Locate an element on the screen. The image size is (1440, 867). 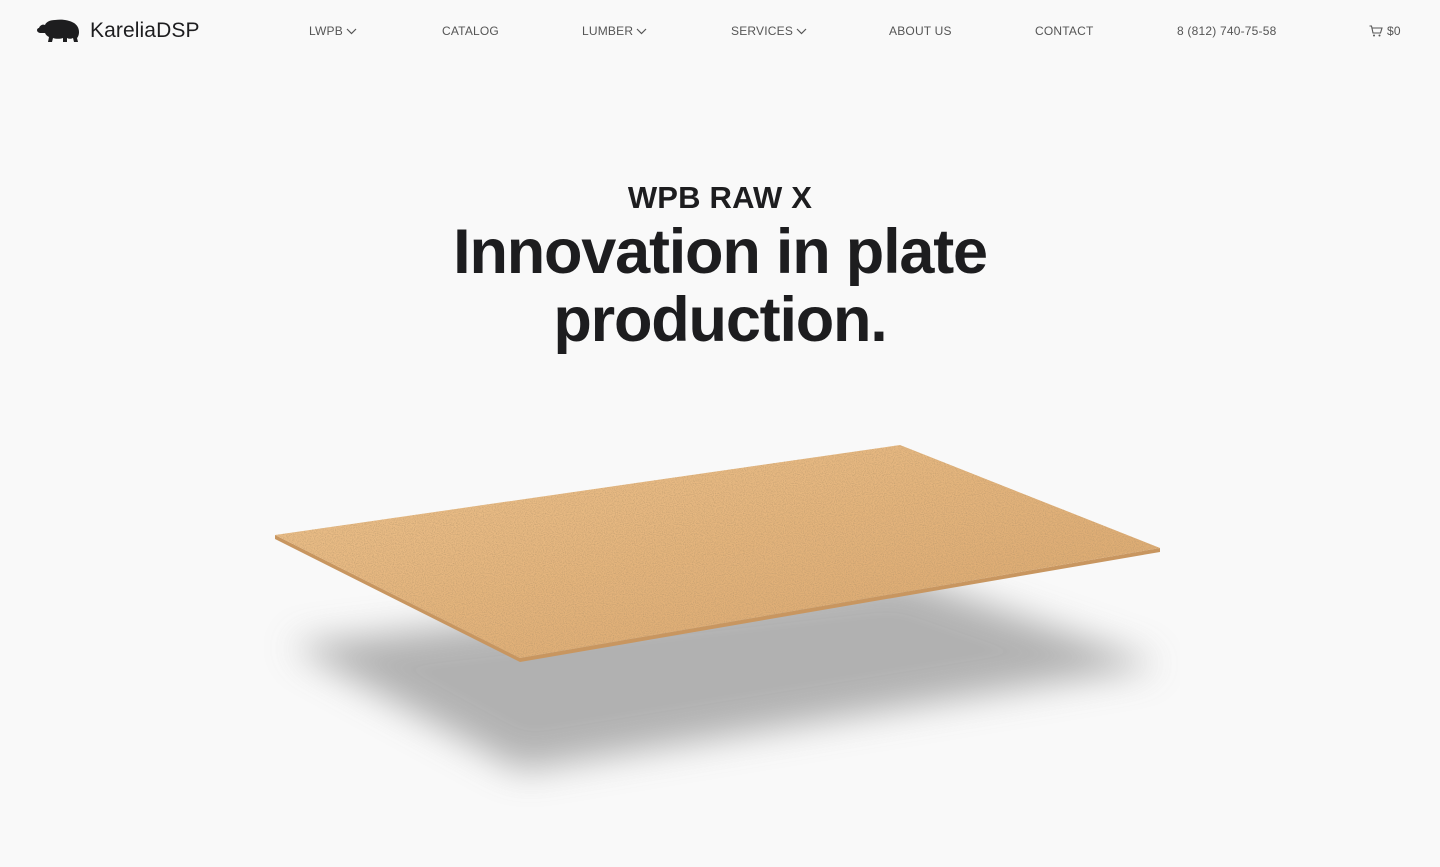
nav-item-lumber: LUMBER is located at coordinates (614, 31).